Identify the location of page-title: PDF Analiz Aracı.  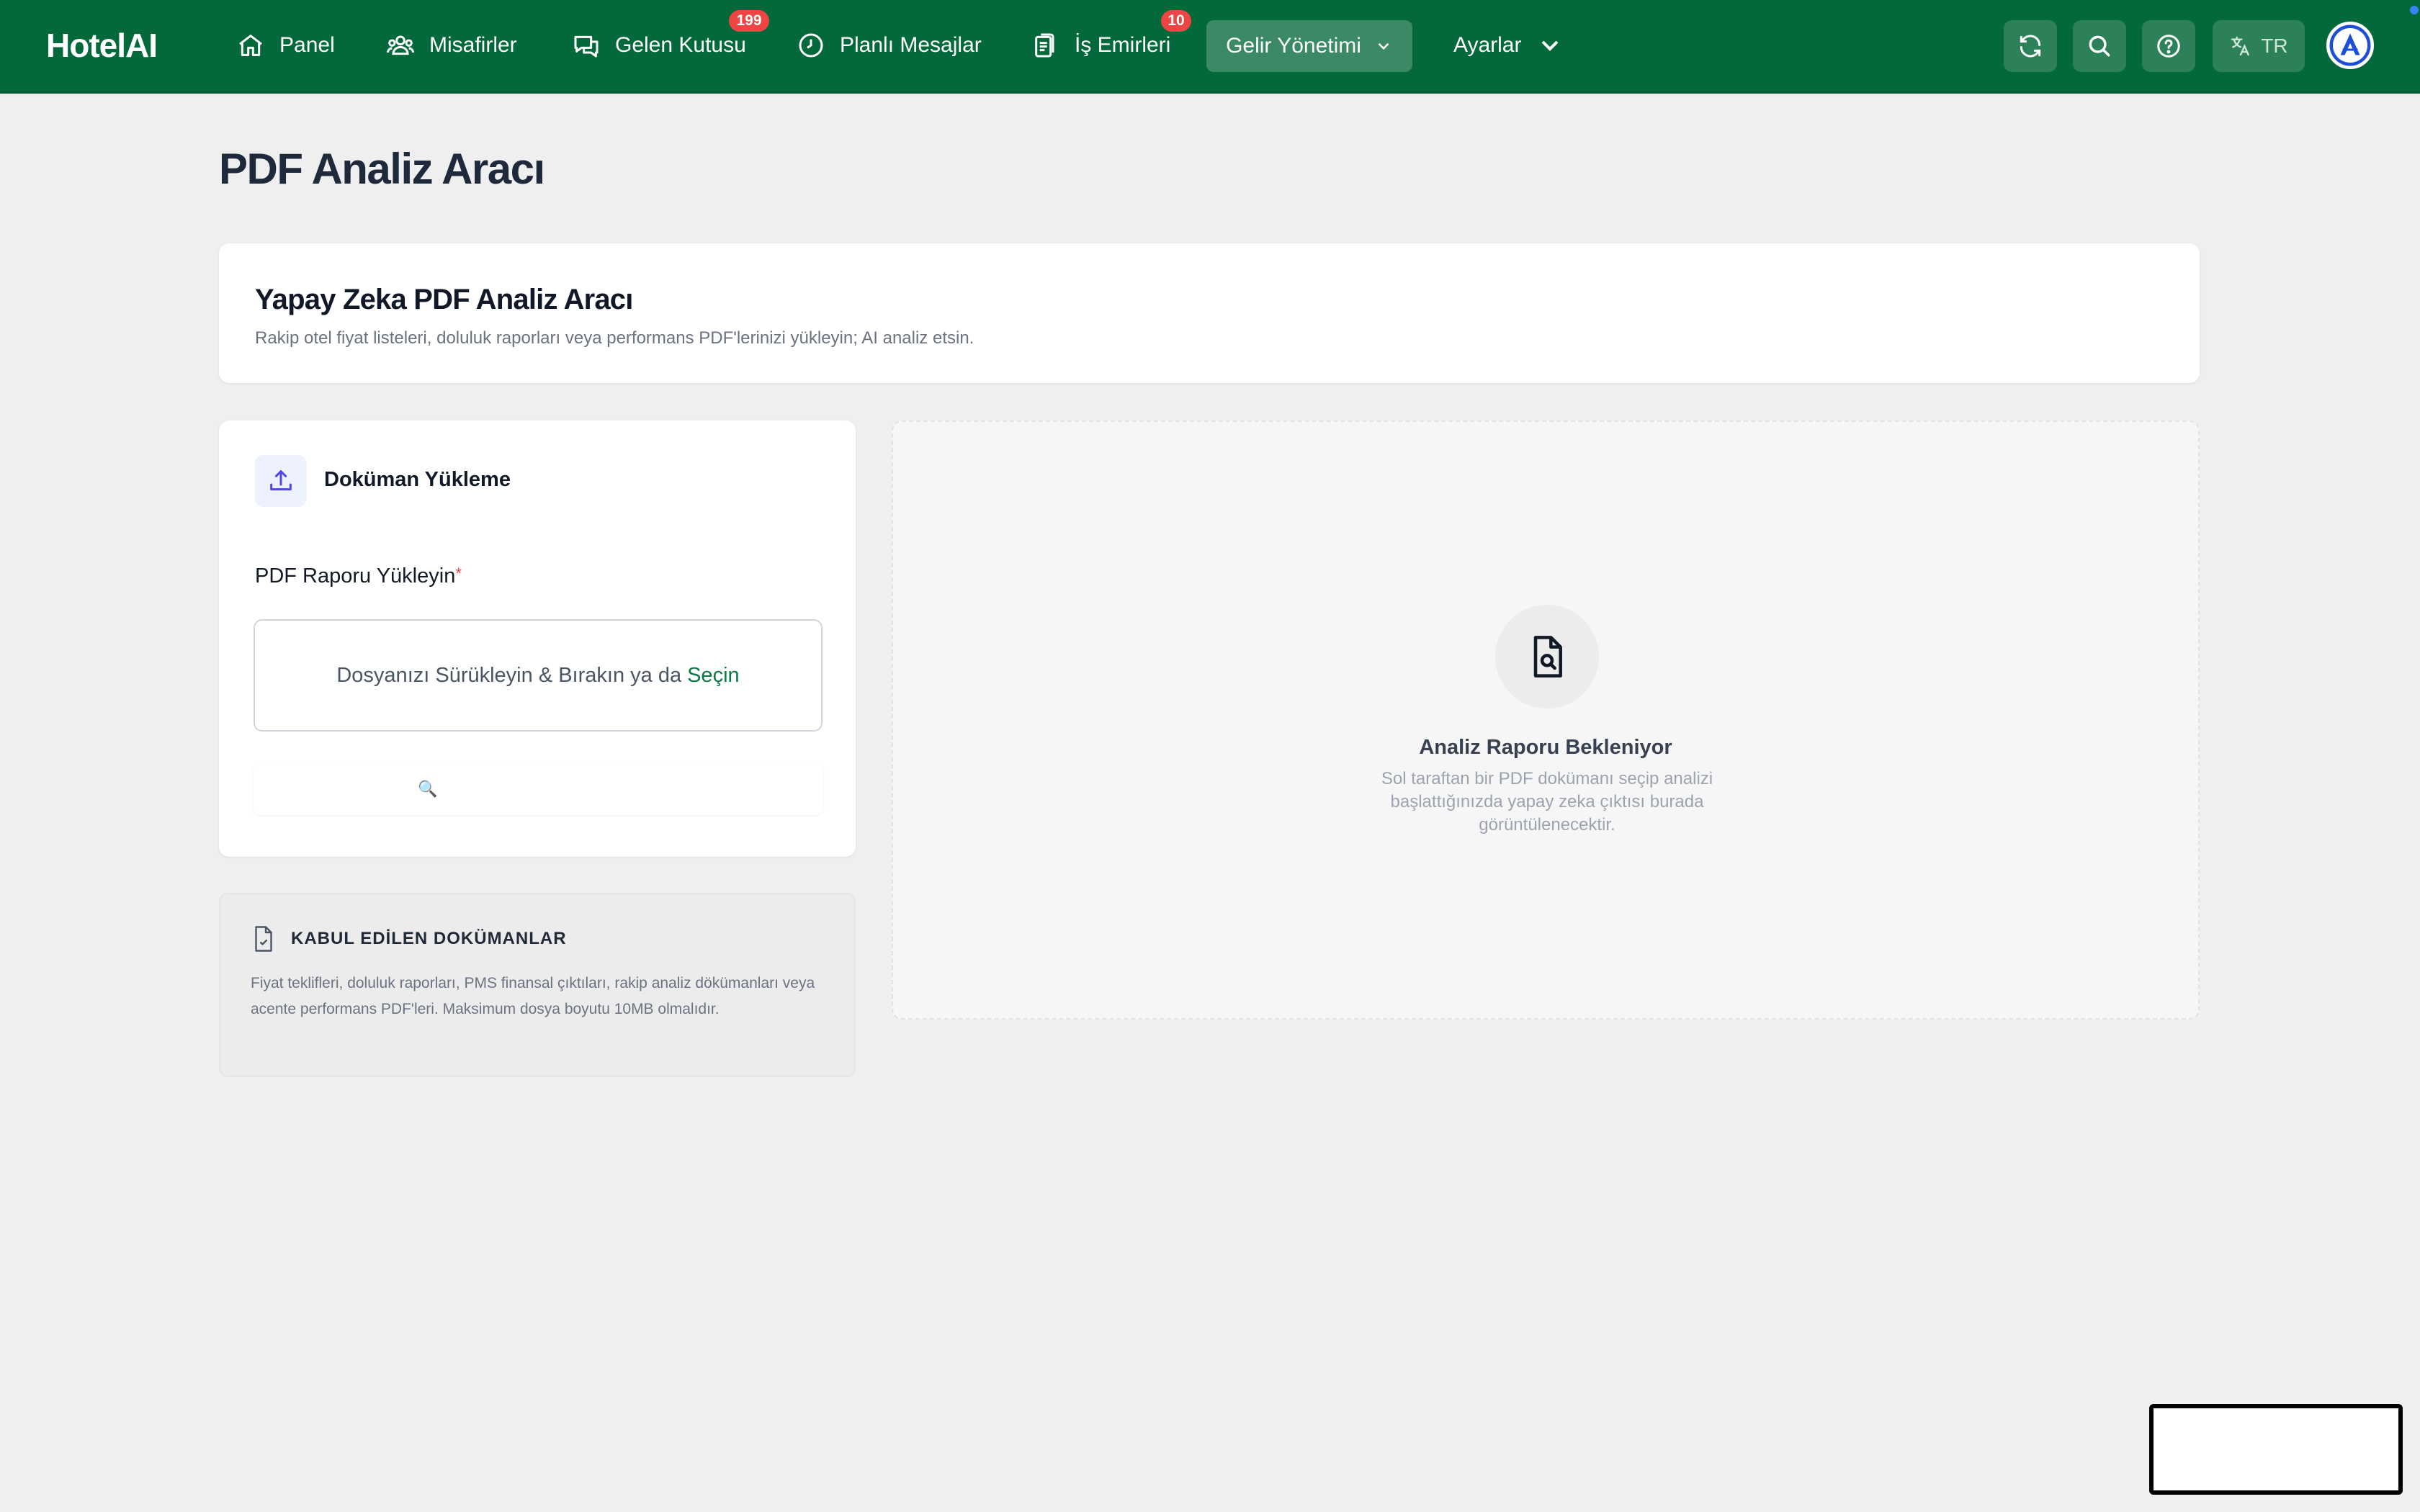
(382, 169).